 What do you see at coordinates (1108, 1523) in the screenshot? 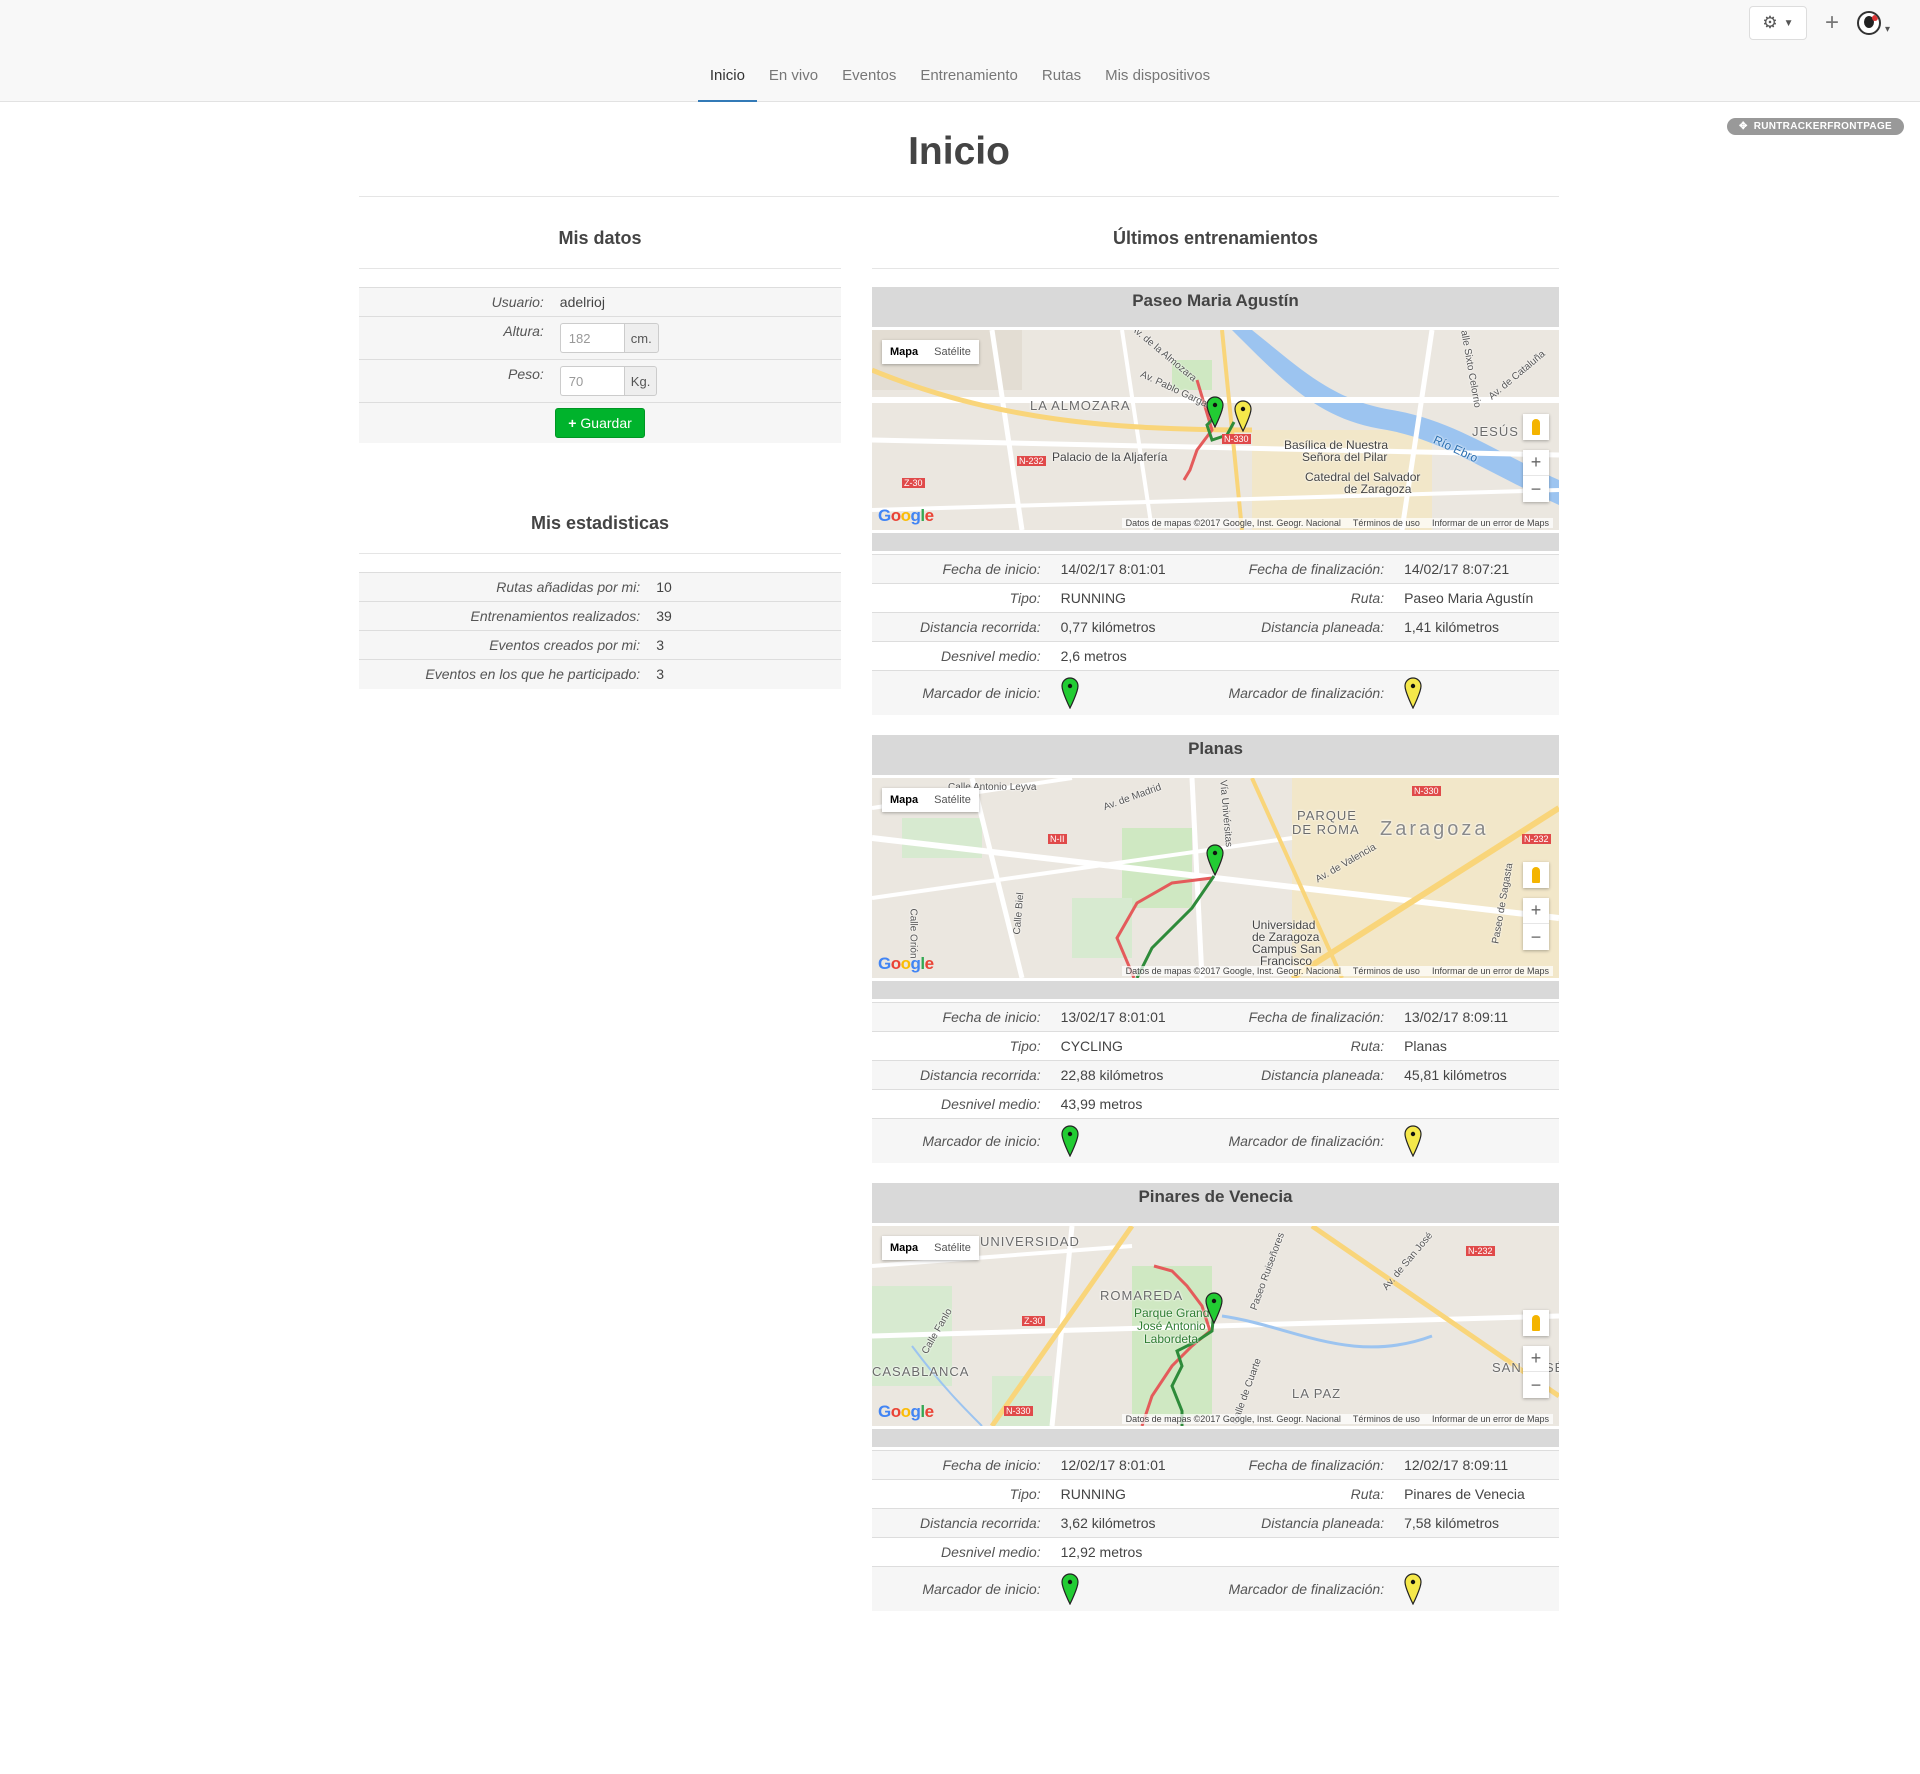
I see `detail-value: 3,62 kilómetros` at bounding box center [1108, 1523].